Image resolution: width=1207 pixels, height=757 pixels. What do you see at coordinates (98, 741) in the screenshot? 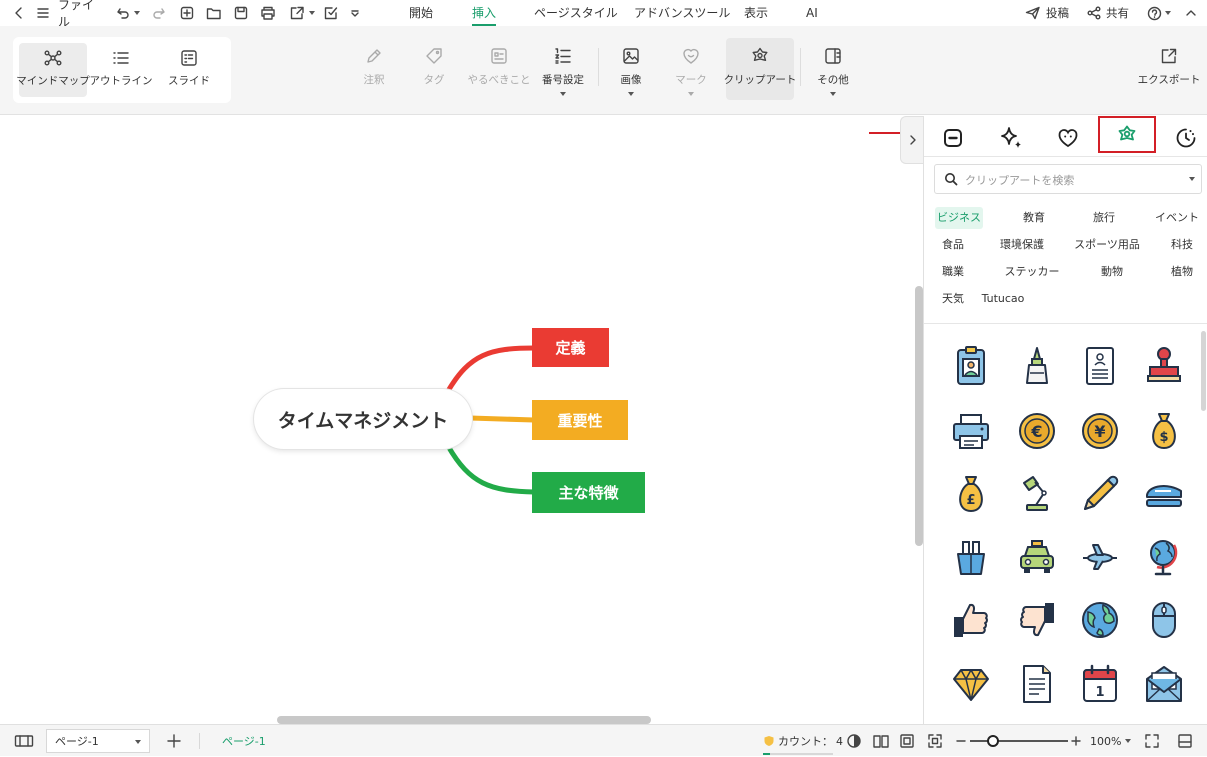
I see `page-select: ページ-1` at bounding box center [98, 741].